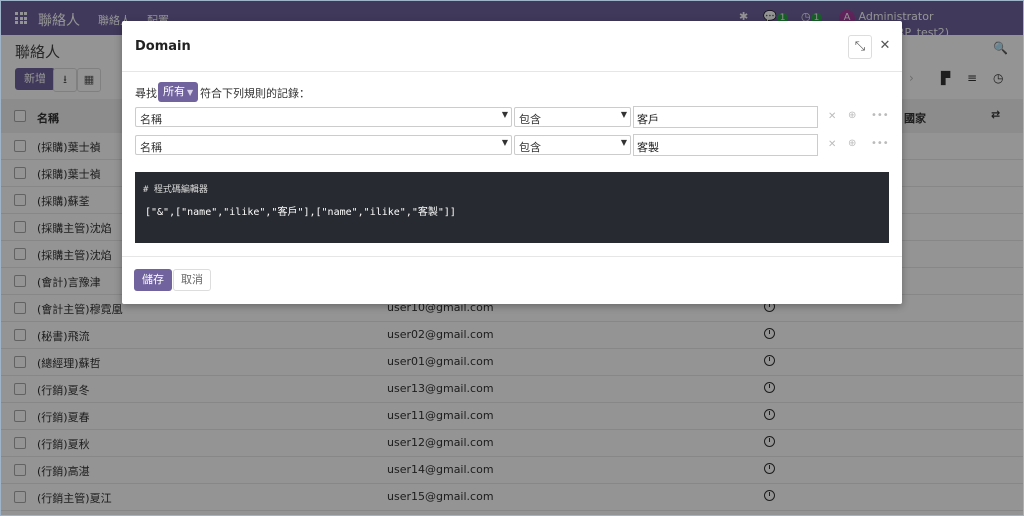  I want to click on match-select: 所有 ▼, so click(178, 92).